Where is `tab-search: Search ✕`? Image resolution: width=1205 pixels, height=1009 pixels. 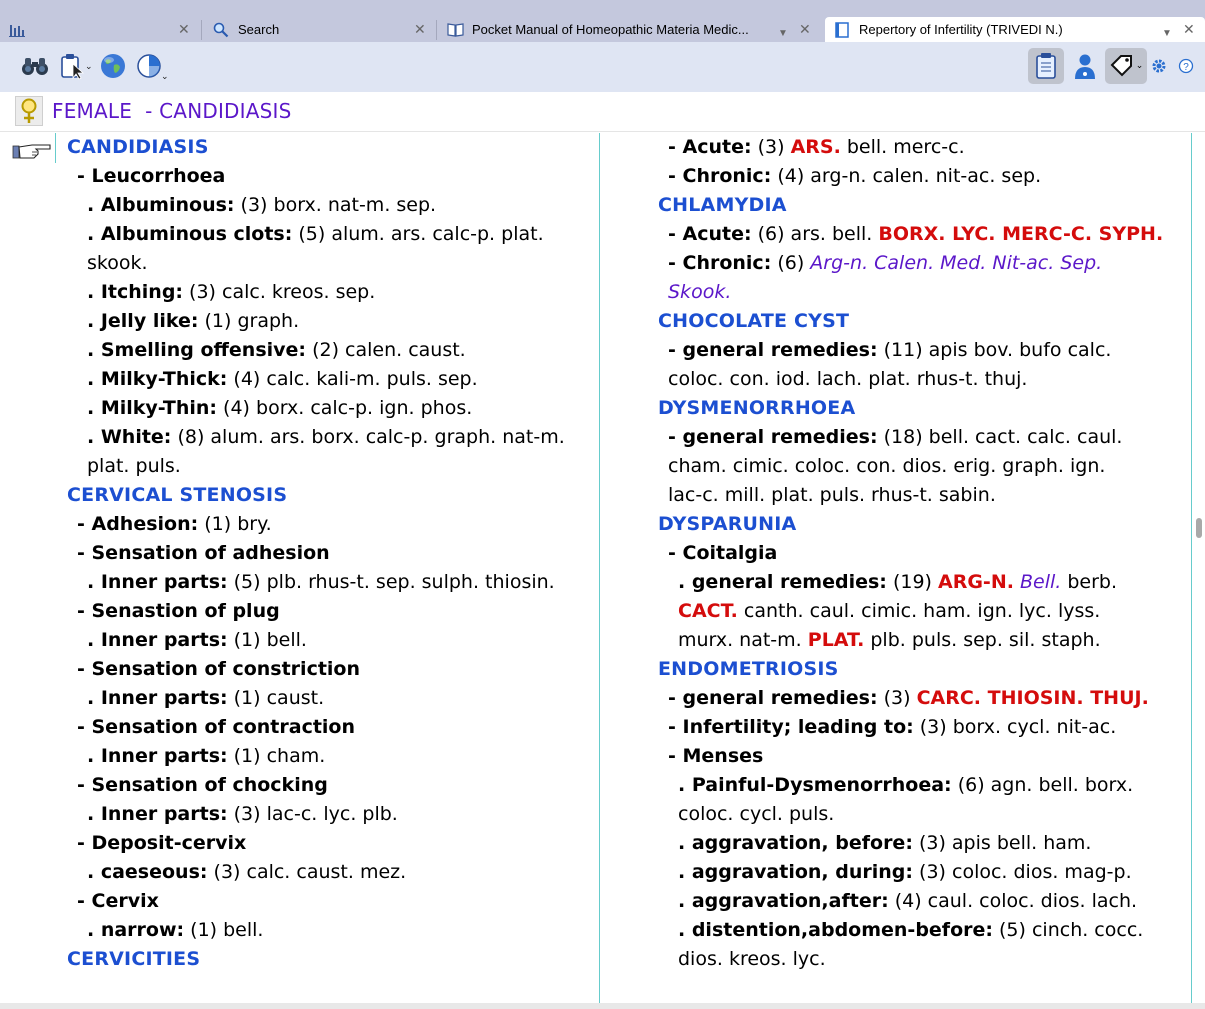 tab-search: Search ✕ is located at coordinates (322, 29).